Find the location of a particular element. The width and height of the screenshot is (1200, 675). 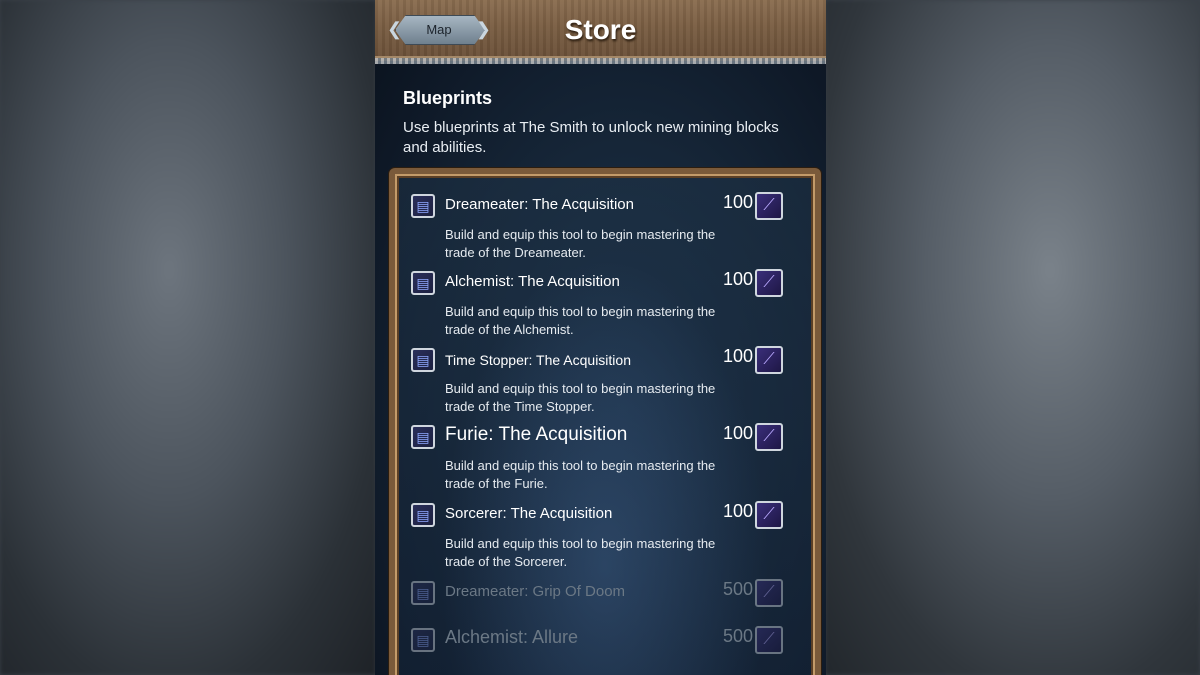

item-name: Furie: The Acquisition is located at coordinates (536, 434).